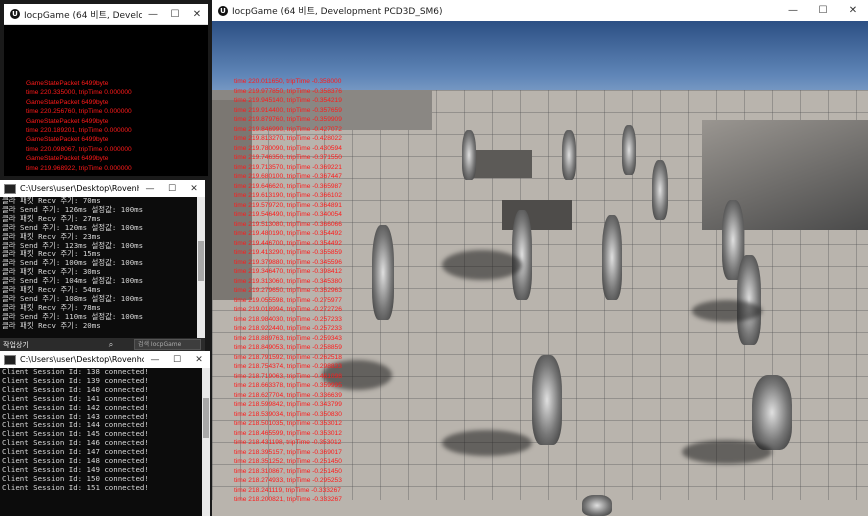  I want to click on client-console-titlebar: C:\Users\user\Desktop\Rovenh... — ☐ ✕, so click(102, 189).